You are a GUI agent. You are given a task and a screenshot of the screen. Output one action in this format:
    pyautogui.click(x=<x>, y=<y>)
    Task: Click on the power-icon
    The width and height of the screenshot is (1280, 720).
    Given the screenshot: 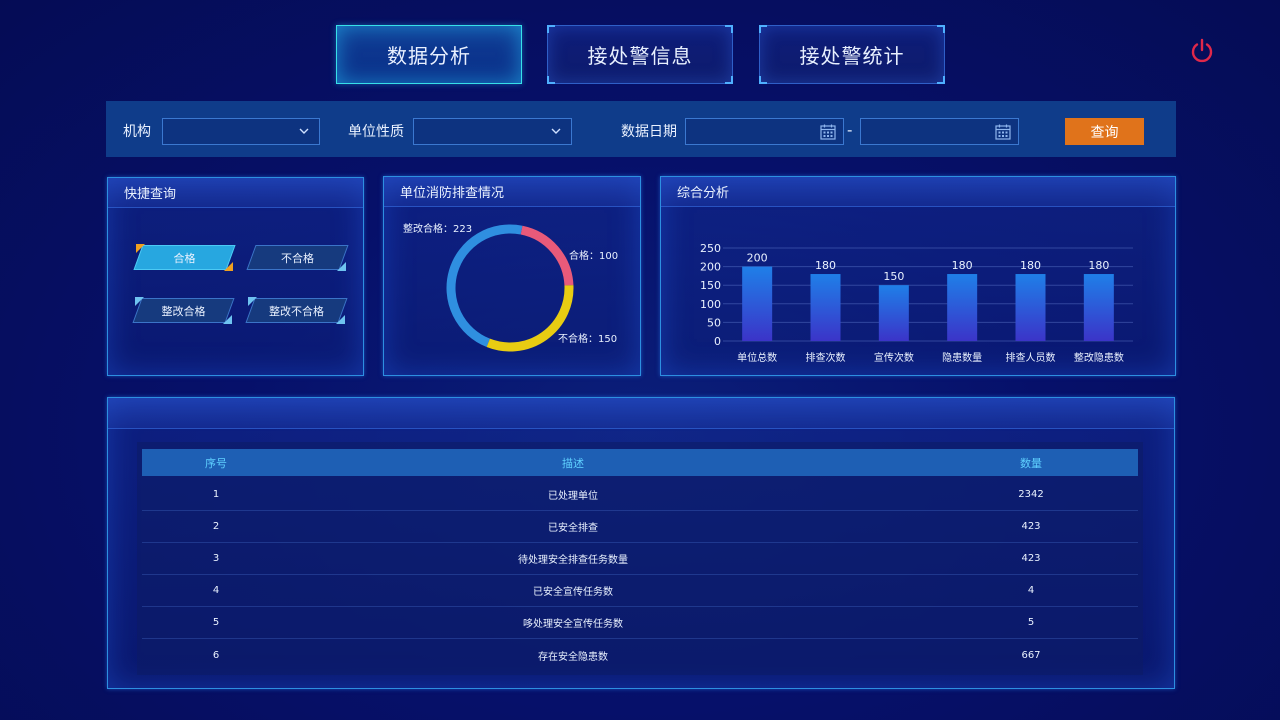 What is the action you would take?
    pyautogui.click(x=1202, y=51)
    